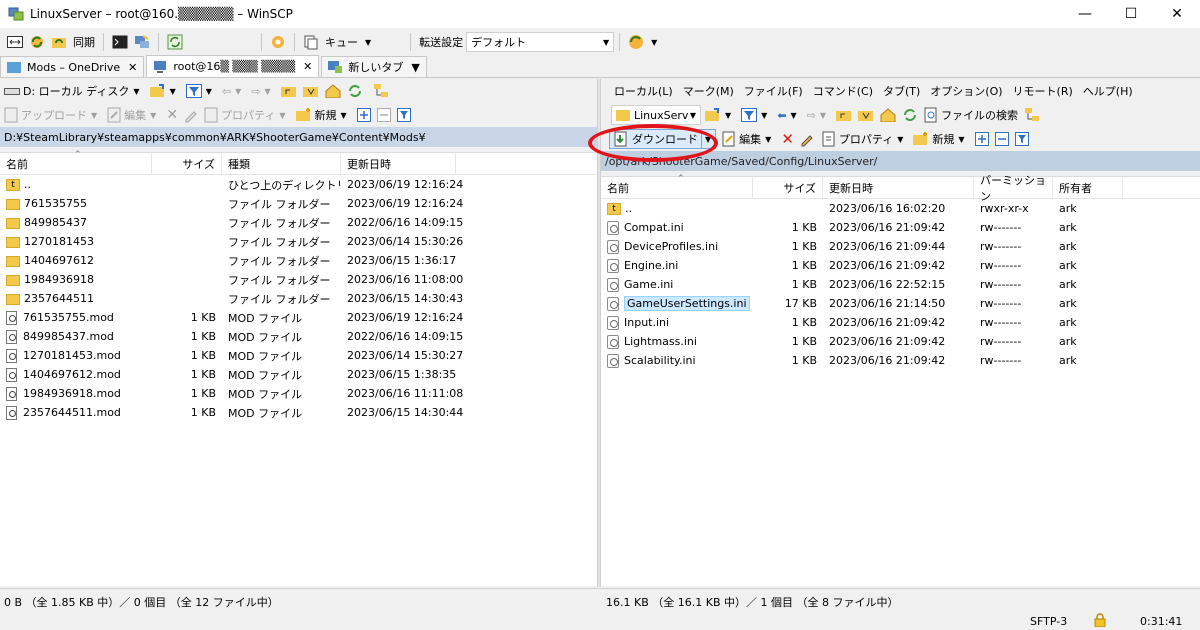 This screenshot has width=1200, height=630. What do you see at coordinates (368, 42) in the screenshot?
I see `queue-dropdown-icon: ▼` at bounding box center [368, 42].